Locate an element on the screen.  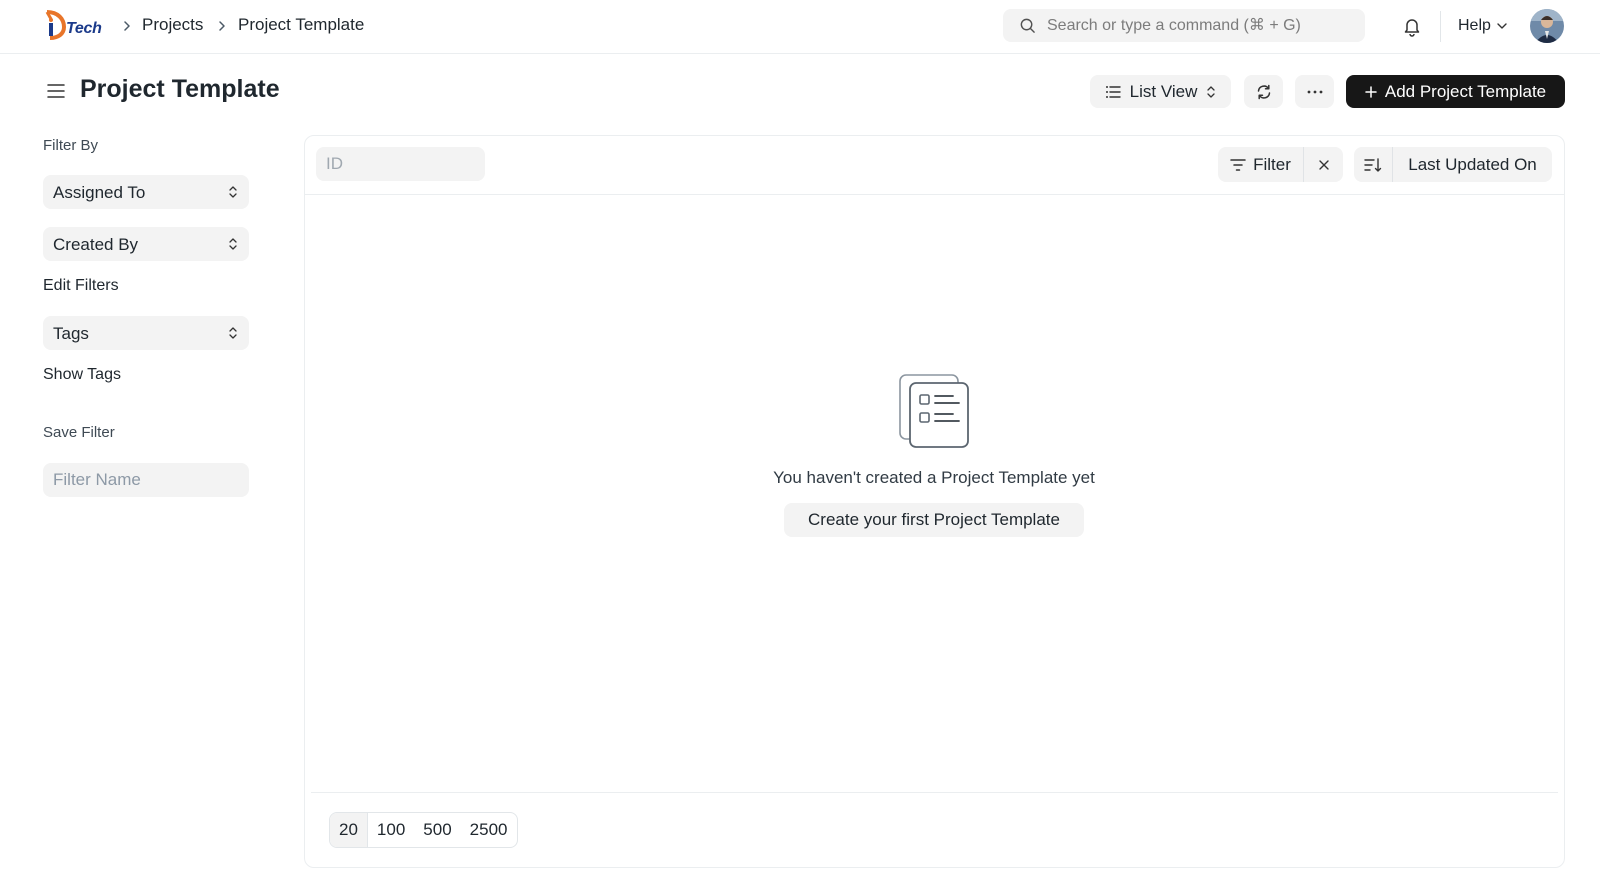
filter-group: Filter is located at coordinates (1280, 164).